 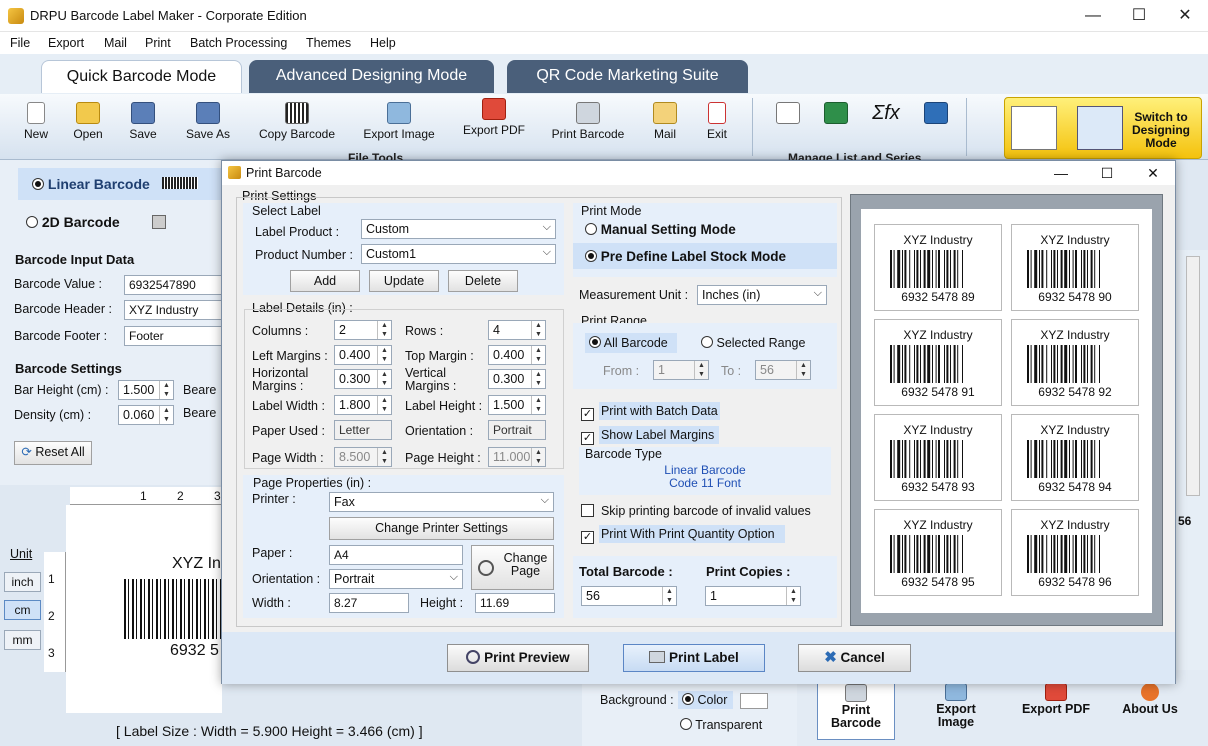 What do you see at coordinates (363, 330) in the screenshot?
I see `columns-input: 2 ▲ ▼` at bounding box center [363, 330].